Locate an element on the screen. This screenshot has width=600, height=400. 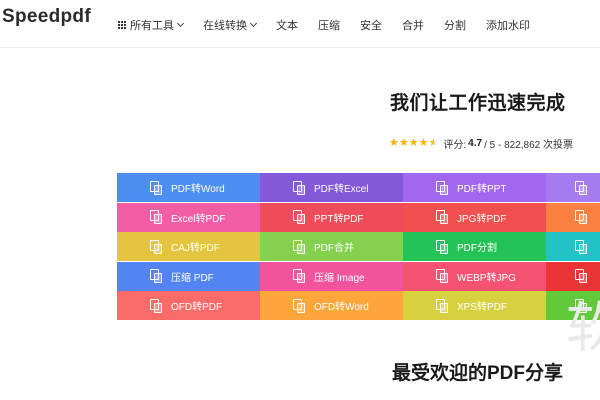
nav-item: 在线转换 is located at coordinates (230, 25).